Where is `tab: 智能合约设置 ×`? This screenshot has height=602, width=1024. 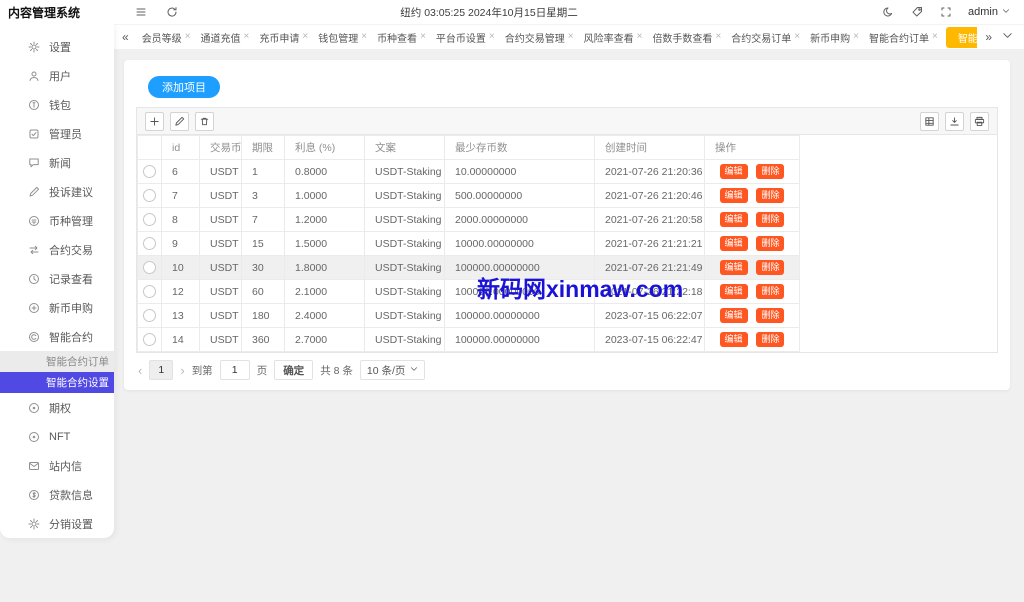 tab: 智能合约设置 × is located at coordinates (961, 37).